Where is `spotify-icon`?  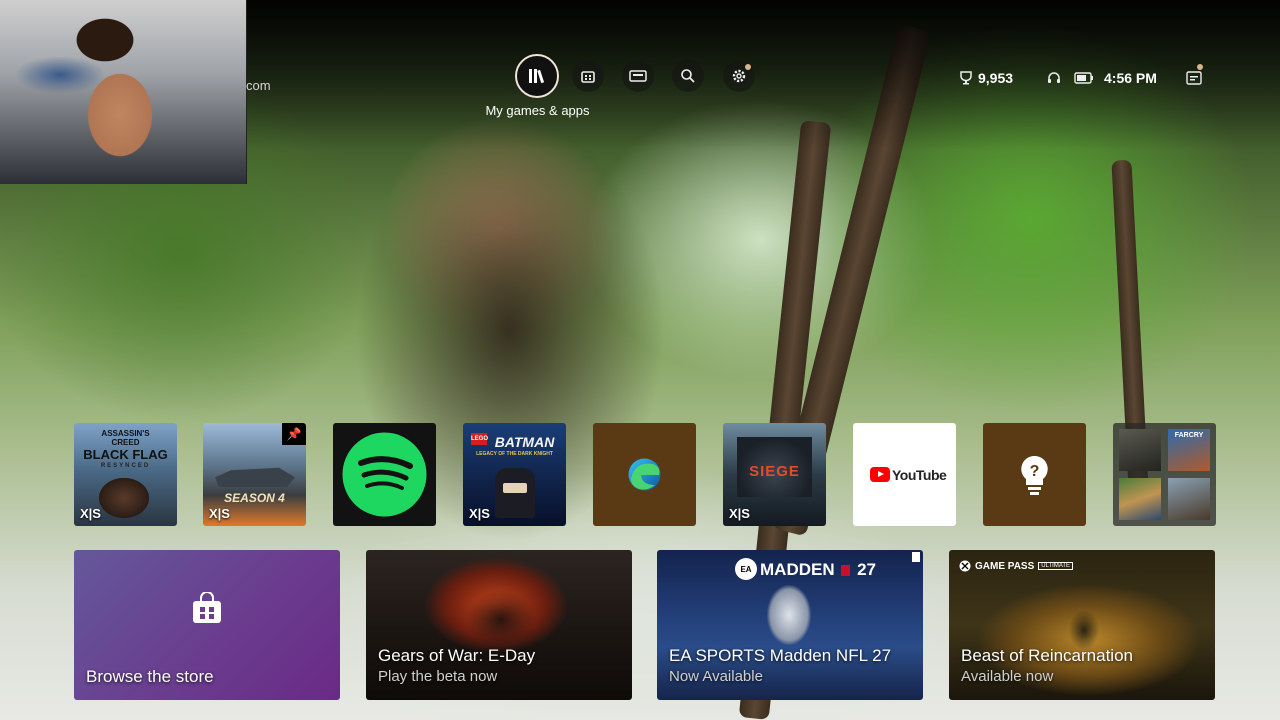 spotify-icon is located at coordinates (384, 474).